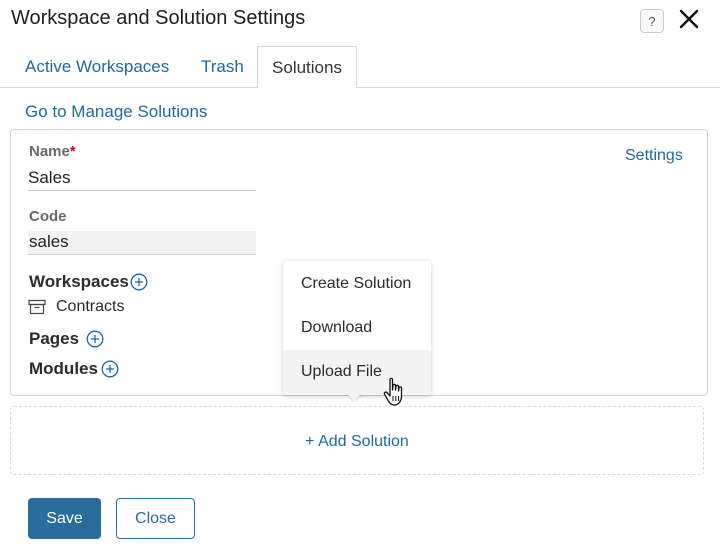 The image size is (720, 550). Describe the element at coordinates (142, 243) in the screenshot. I see `code-field: sales` at that location.